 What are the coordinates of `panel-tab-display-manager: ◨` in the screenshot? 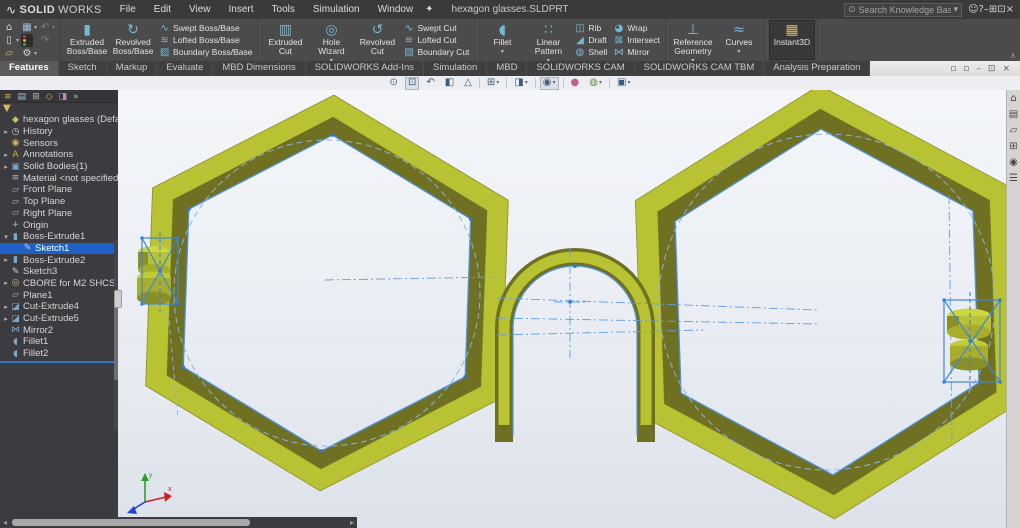 It's located at (63, 96).